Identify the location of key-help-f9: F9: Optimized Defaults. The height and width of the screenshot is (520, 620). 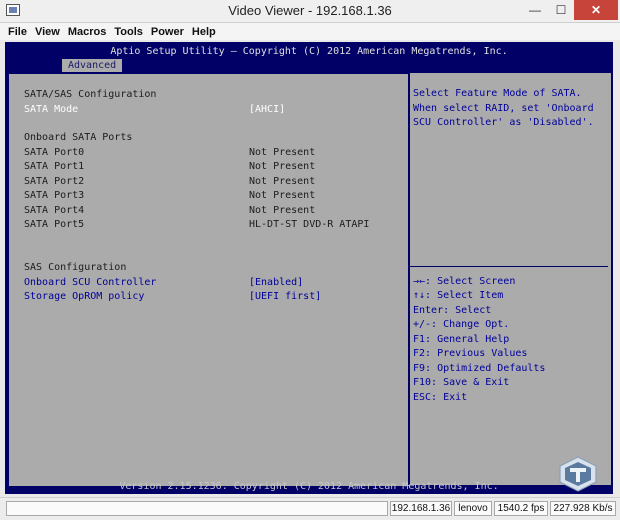
(479, 368).